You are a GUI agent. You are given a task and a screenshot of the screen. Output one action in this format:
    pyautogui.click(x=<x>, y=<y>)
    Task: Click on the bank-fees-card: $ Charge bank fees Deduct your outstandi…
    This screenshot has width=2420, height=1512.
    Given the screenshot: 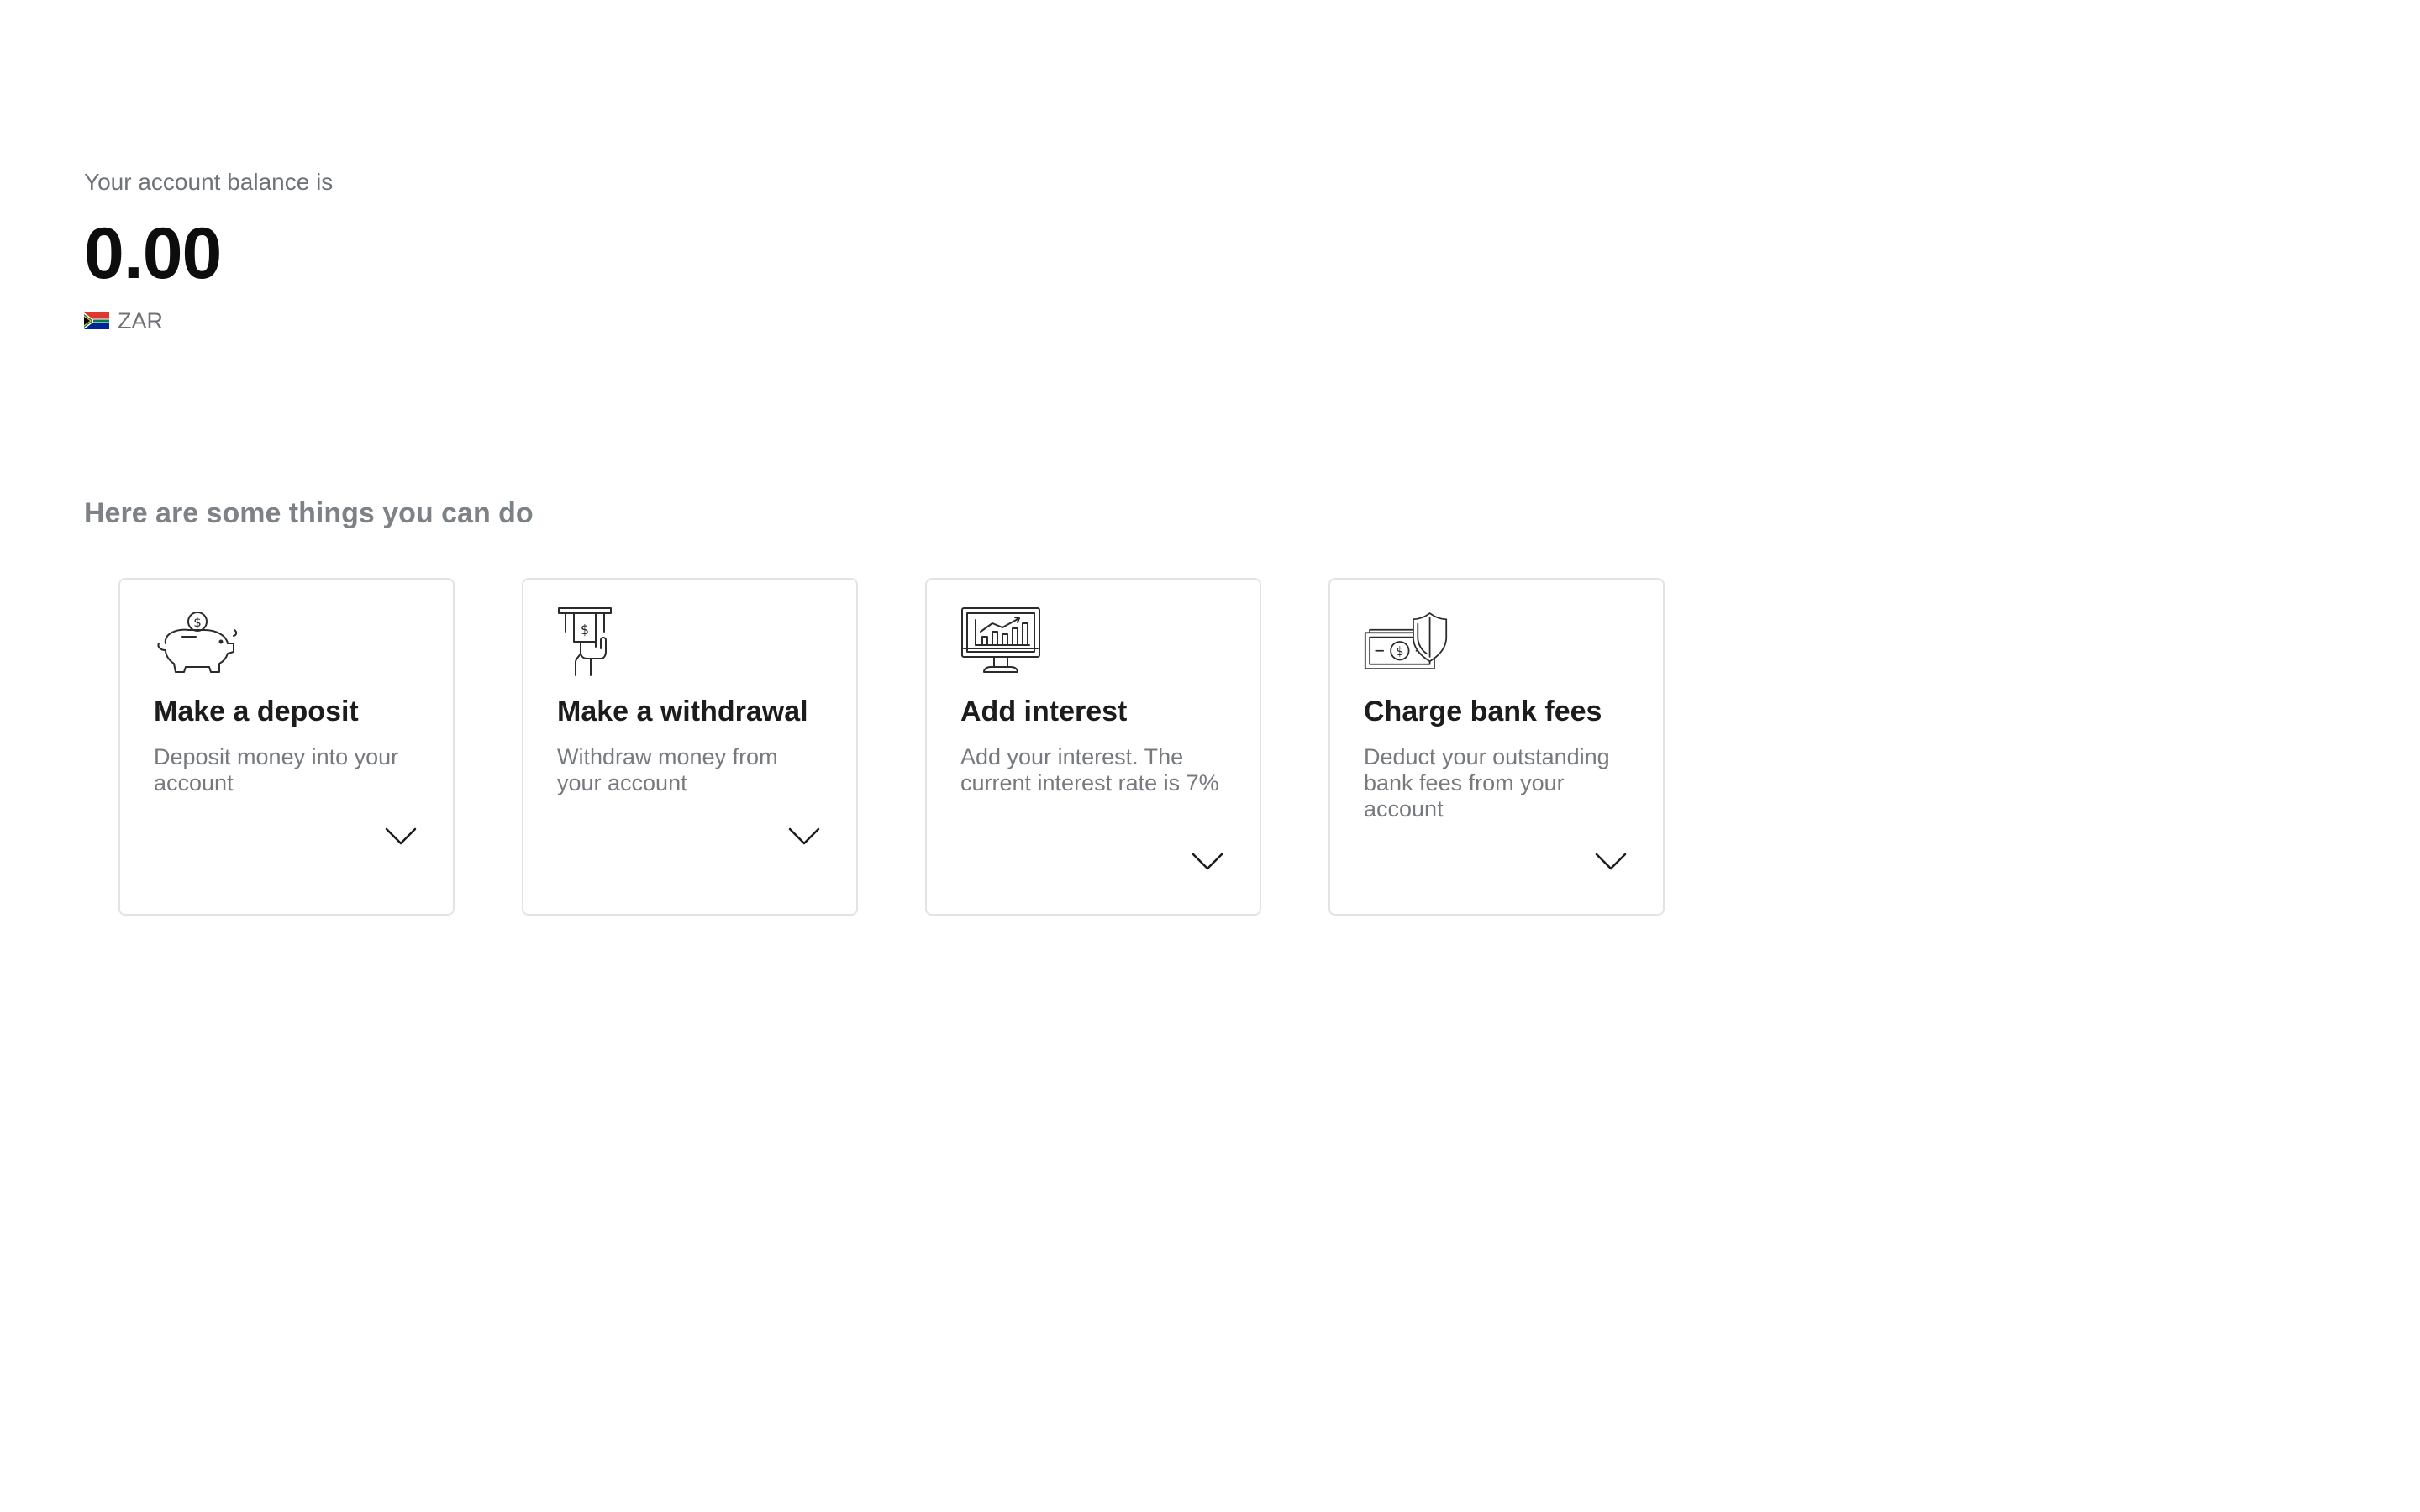 What is the action you would take?
    pyautogui.click(x=1497, y=747)
    